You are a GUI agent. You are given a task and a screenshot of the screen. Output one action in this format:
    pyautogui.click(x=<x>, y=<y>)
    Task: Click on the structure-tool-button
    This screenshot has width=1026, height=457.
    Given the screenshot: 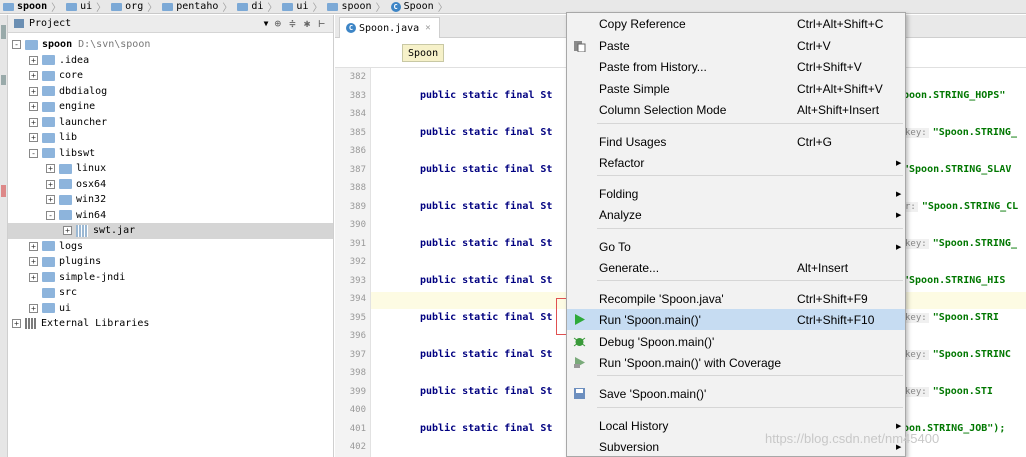 What is the action you would take?
    pyautogui.click(x=3, y=80)
    